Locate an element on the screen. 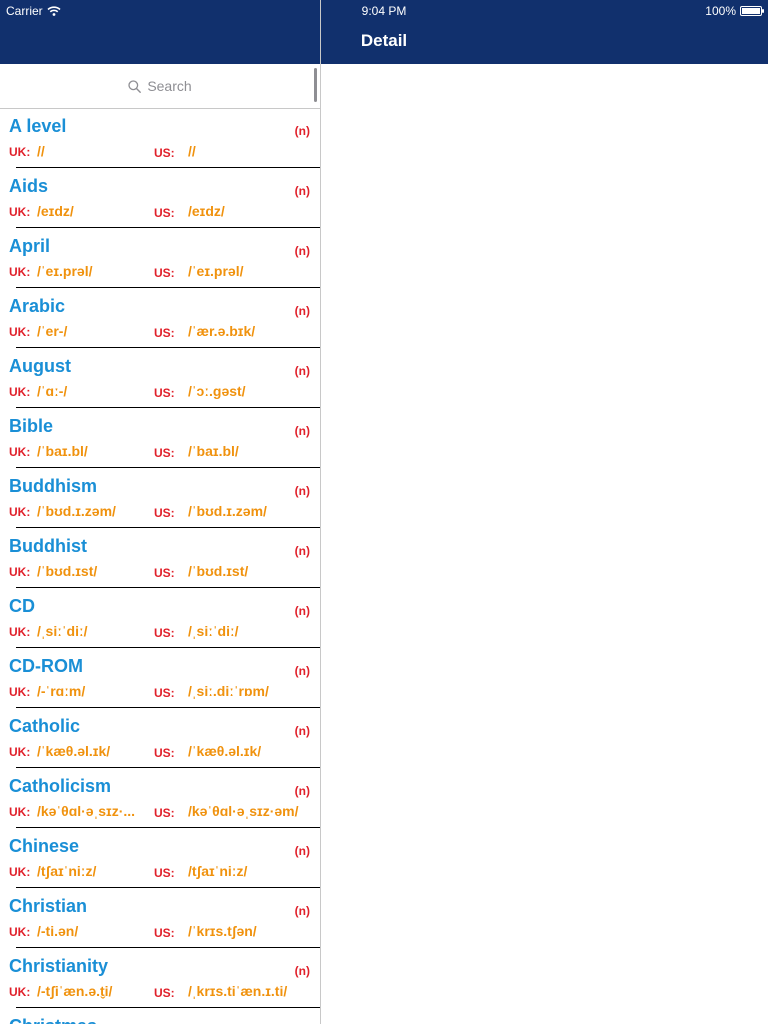  entry-word: Bible is located at coordinates (31, 426).